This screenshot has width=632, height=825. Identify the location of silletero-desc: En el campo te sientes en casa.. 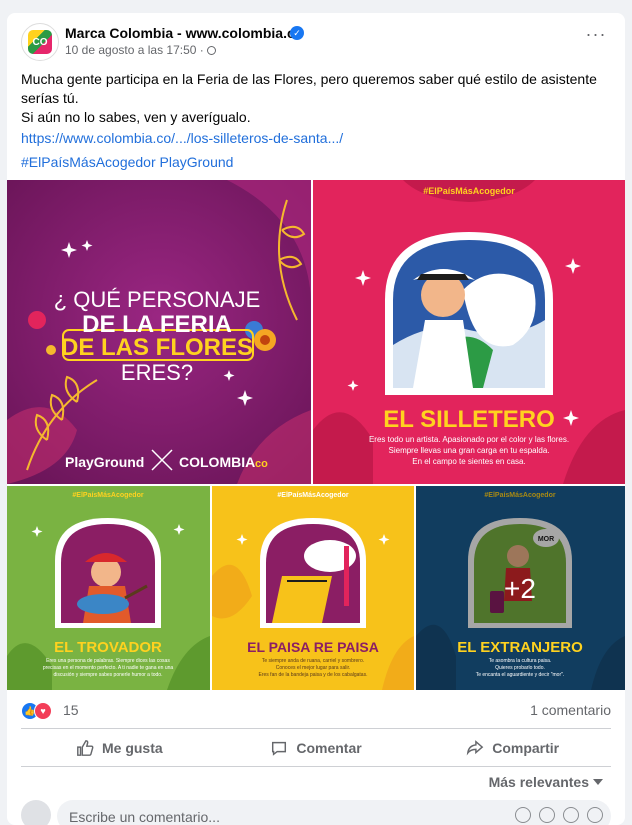
(468, 461).